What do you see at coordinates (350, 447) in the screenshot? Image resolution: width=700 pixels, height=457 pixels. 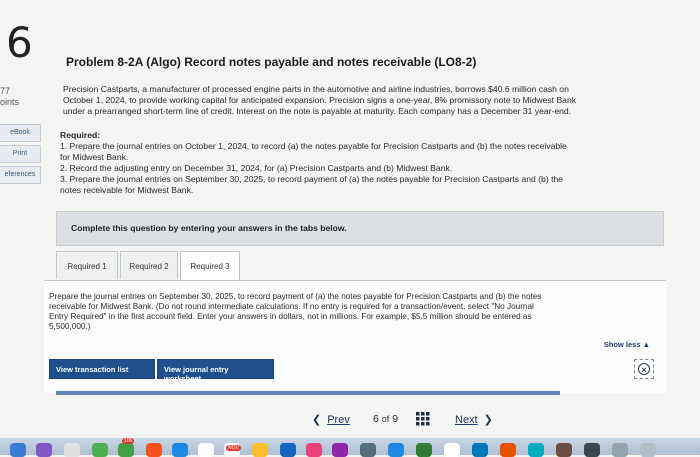 I see `os-dock: 106 NOV` at bounding box center [350, 447].